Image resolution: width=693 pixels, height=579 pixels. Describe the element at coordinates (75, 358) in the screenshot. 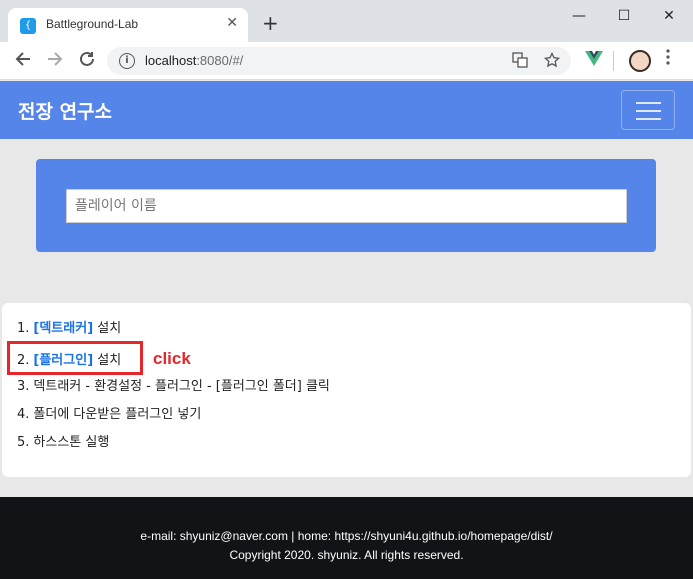

I see `annotation-highlight-box` at that location.